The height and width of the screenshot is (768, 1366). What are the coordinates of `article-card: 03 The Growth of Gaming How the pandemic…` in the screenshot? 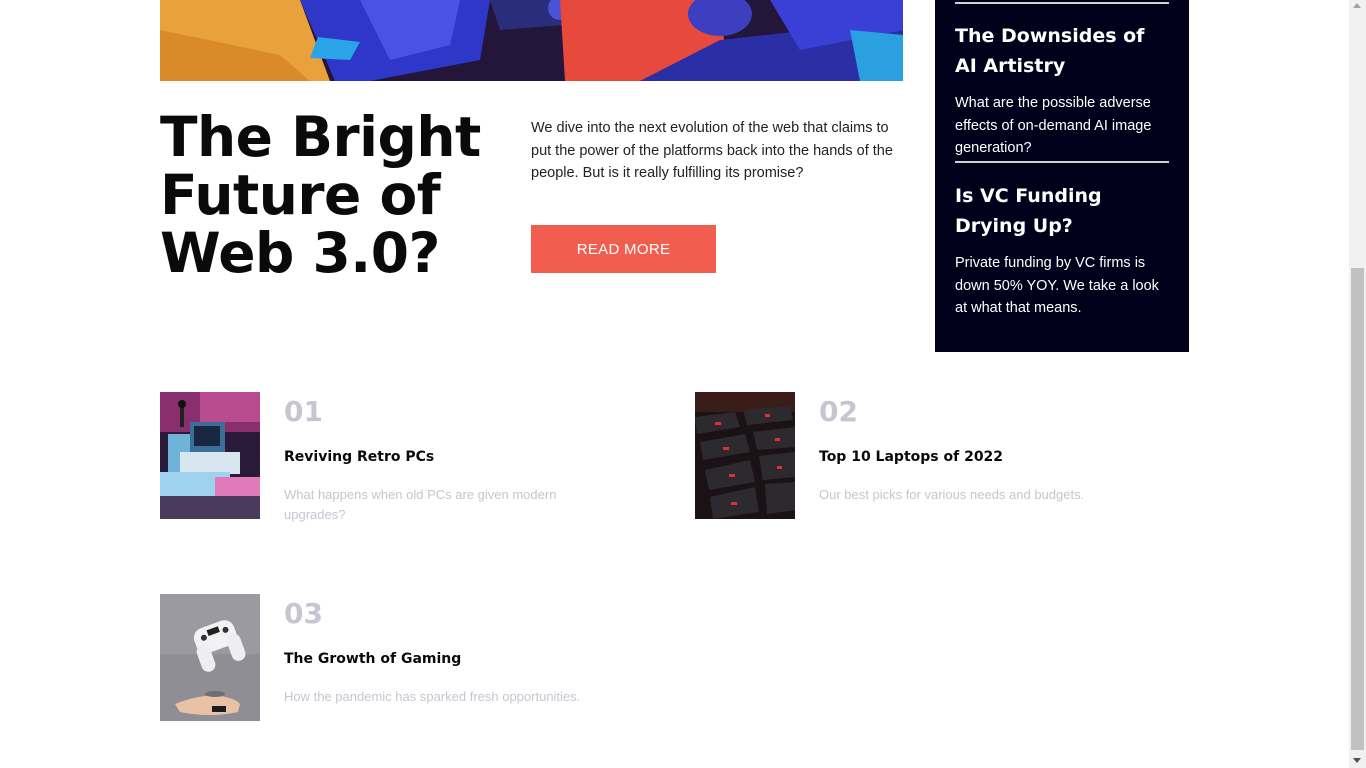 It's located at (400, 659).